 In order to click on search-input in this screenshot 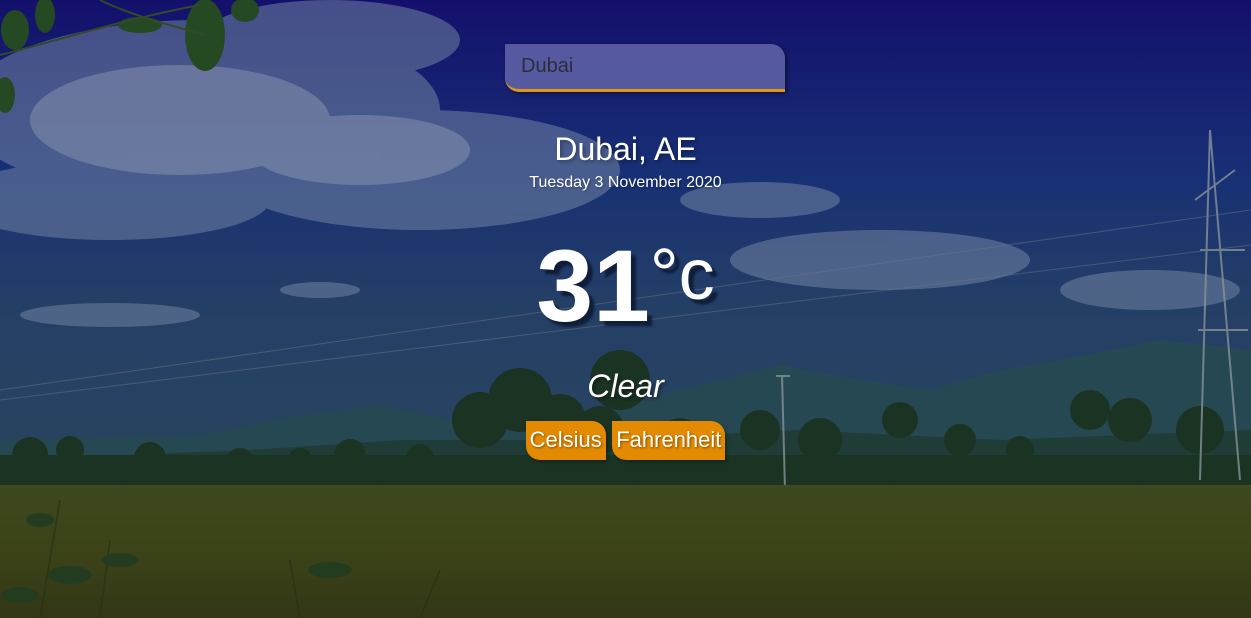, I will do `click(645, 68)`.